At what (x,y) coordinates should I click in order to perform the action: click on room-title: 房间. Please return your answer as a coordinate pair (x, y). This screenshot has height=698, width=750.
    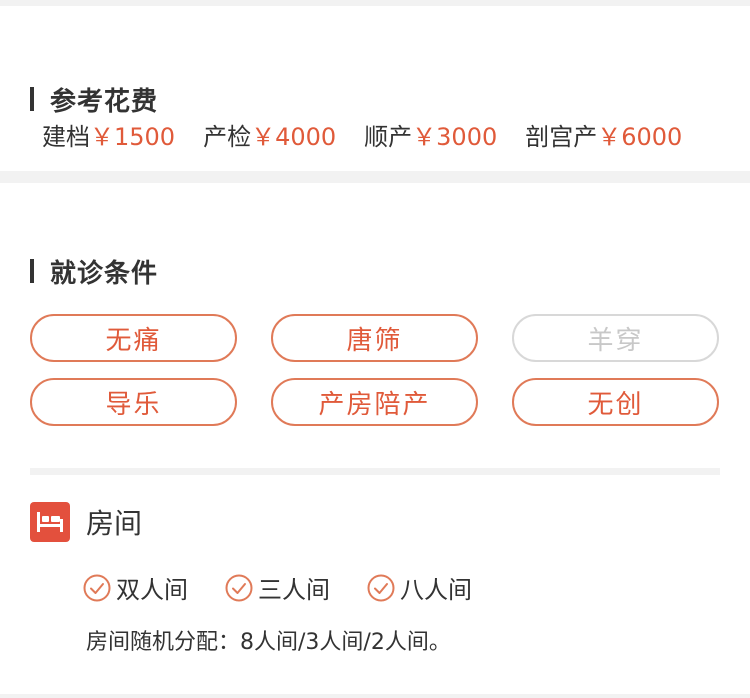
    Looking at the image, I should click on (114, 523).